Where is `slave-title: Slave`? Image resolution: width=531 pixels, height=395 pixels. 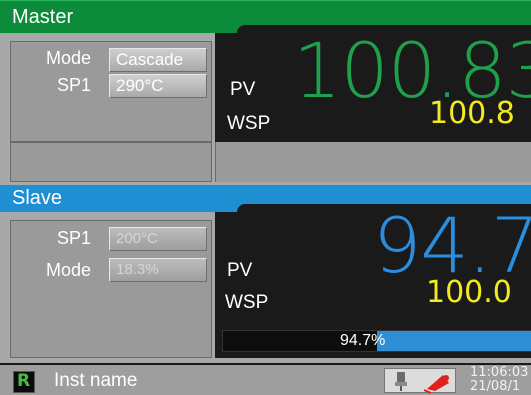 slave-title: Slave is located at coordinates (37, 198).